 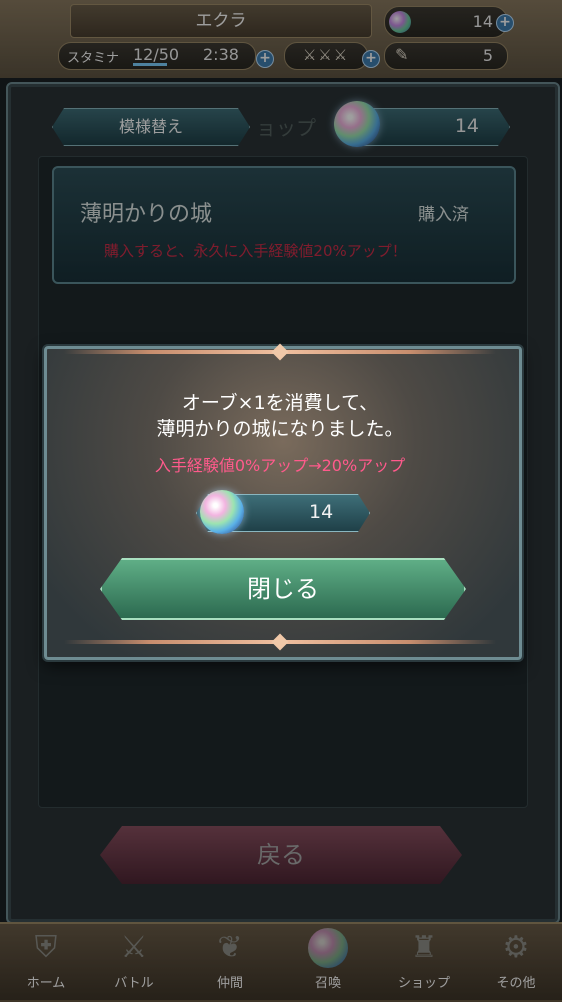 What do you see at coordinates (321, 512) in the screenshot?
I see `dialog-orb-count: 14` at bounding box center [321, 512].